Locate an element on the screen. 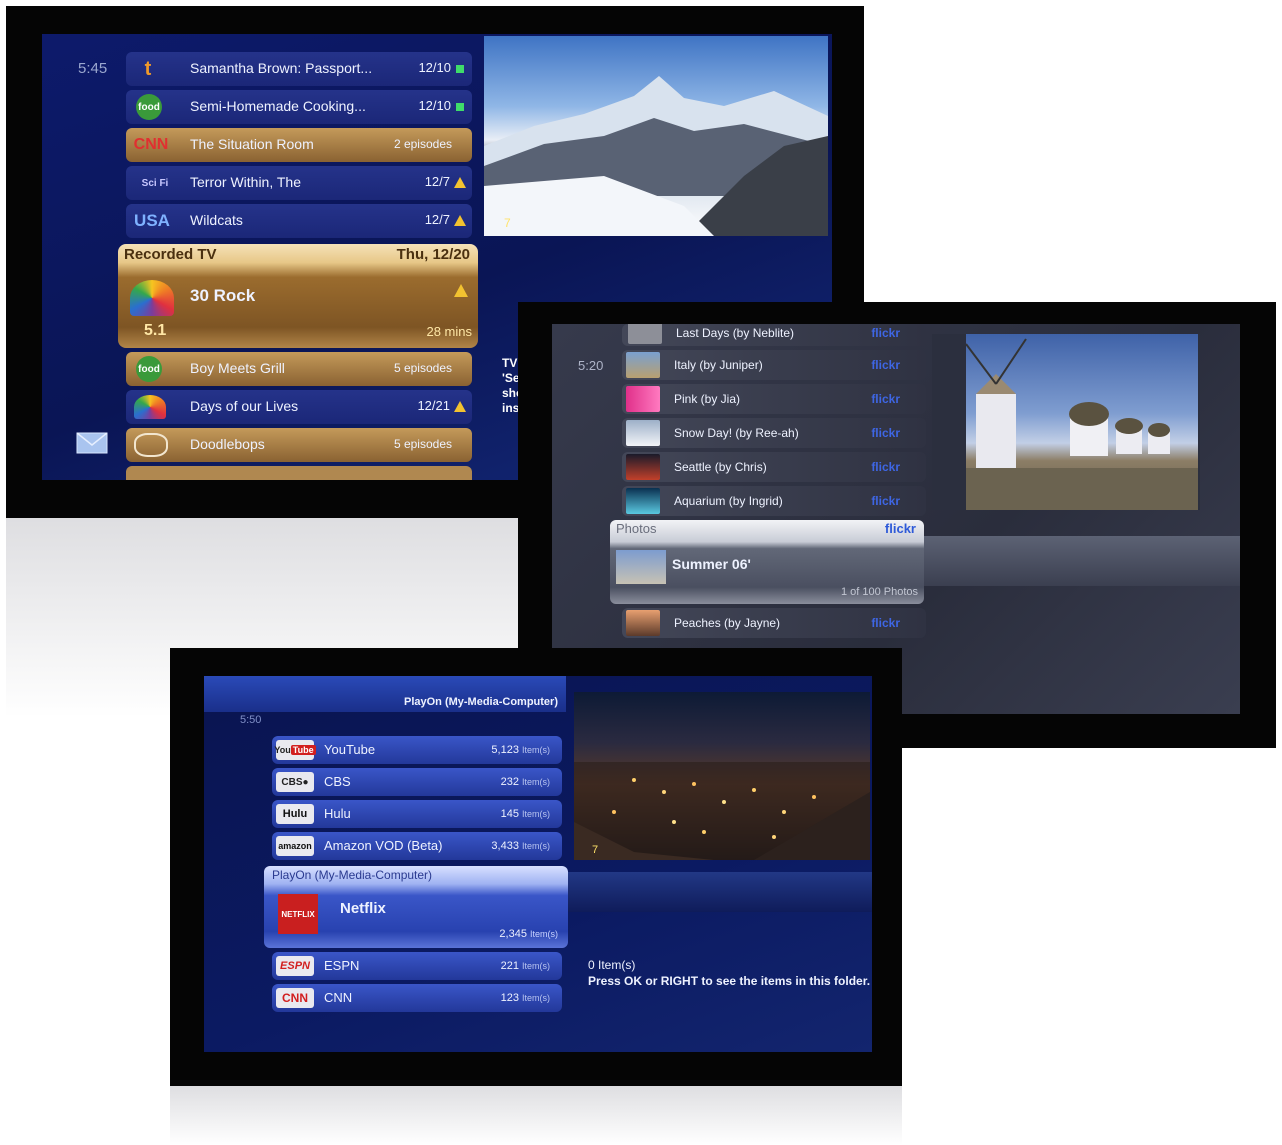 This screenshot has width=1282, height=1145. tv1-row-title: Boy Meets Grill is located at coordinates (237, 368).